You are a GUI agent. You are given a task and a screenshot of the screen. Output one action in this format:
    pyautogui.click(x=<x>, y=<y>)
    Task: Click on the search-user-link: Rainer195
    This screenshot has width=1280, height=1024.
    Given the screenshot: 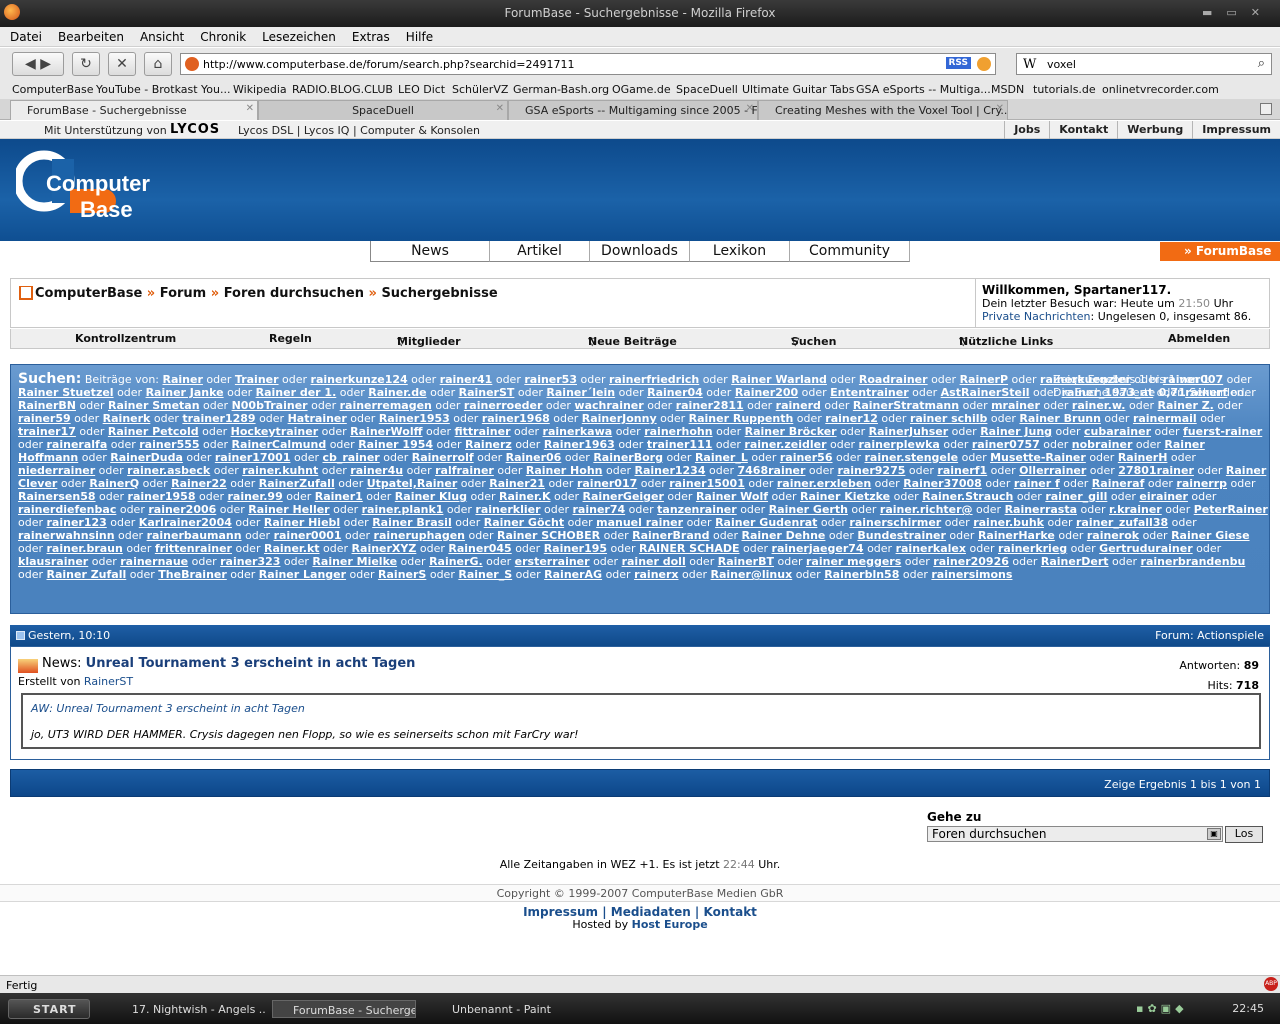 What is the action you would take?
    pyautogui.click(x=575, y=548)
    